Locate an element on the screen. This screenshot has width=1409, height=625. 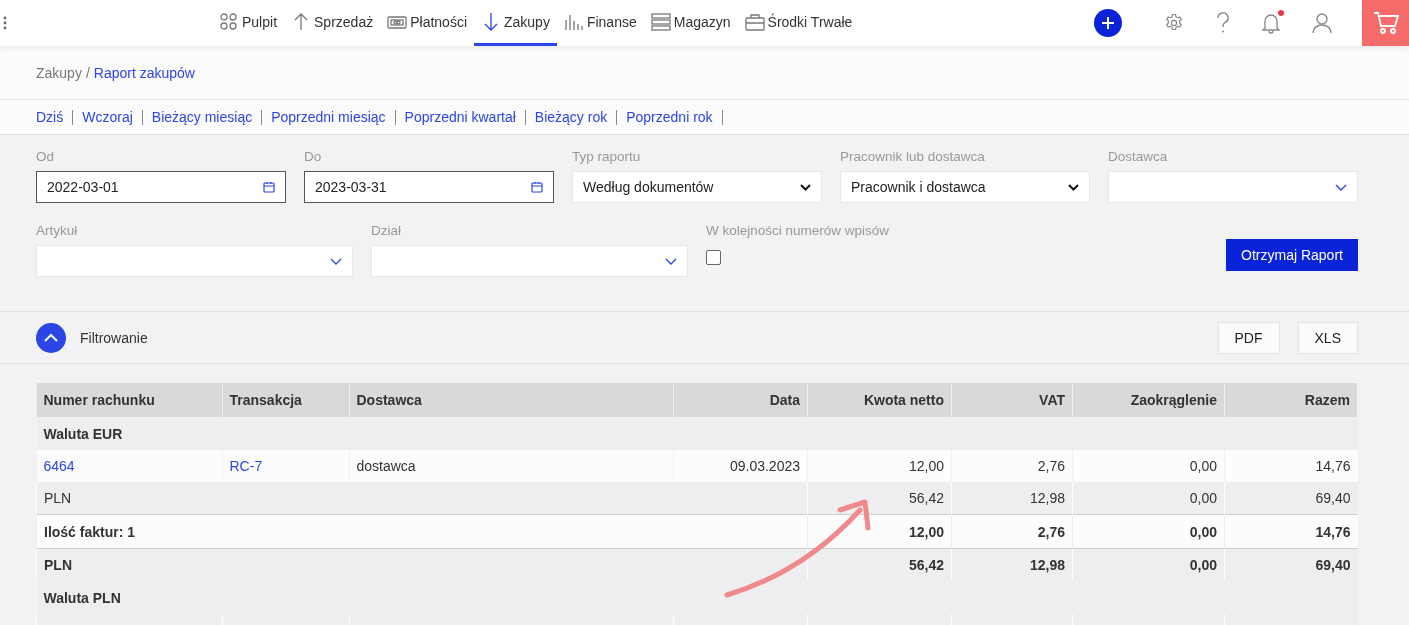
table-cell: 09.03.2023 is located at coordinates (740, 466).